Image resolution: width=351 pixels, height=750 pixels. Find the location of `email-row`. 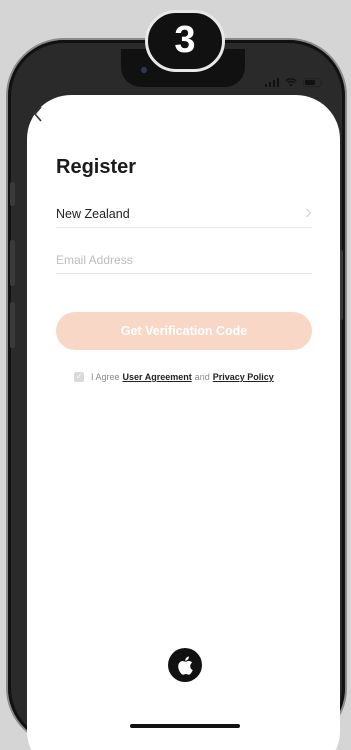

email-row is located at coordinates (184, 260).